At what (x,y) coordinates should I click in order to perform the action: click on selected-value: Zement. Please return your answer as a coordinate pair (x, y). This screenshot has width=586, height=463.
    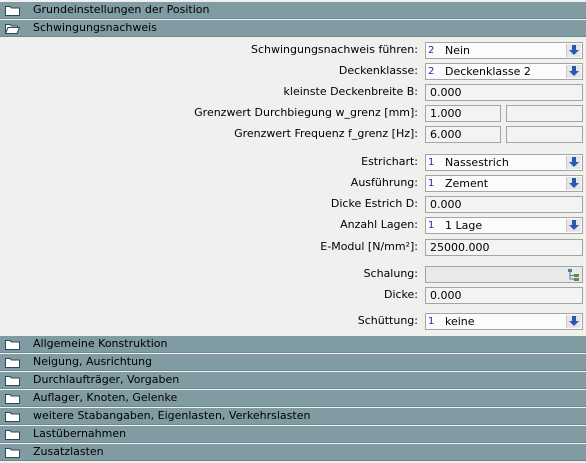
    Looking at the image, I should click on (467, 183).